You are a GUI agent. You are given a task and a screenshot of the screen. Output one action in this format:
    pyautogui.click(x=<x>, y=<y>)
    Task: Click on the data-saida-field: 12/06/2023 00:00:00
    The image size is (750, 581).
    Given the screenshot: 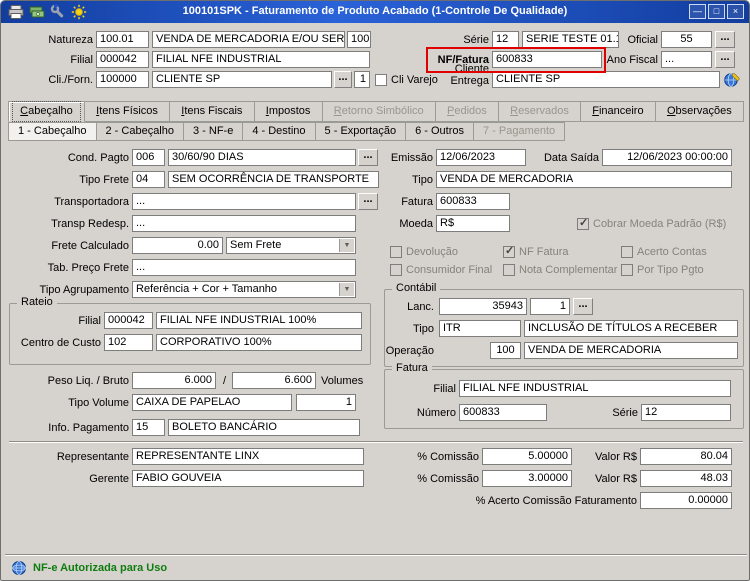 What is the action you would take?
    pyautogui.click(x=667, y=157)
    